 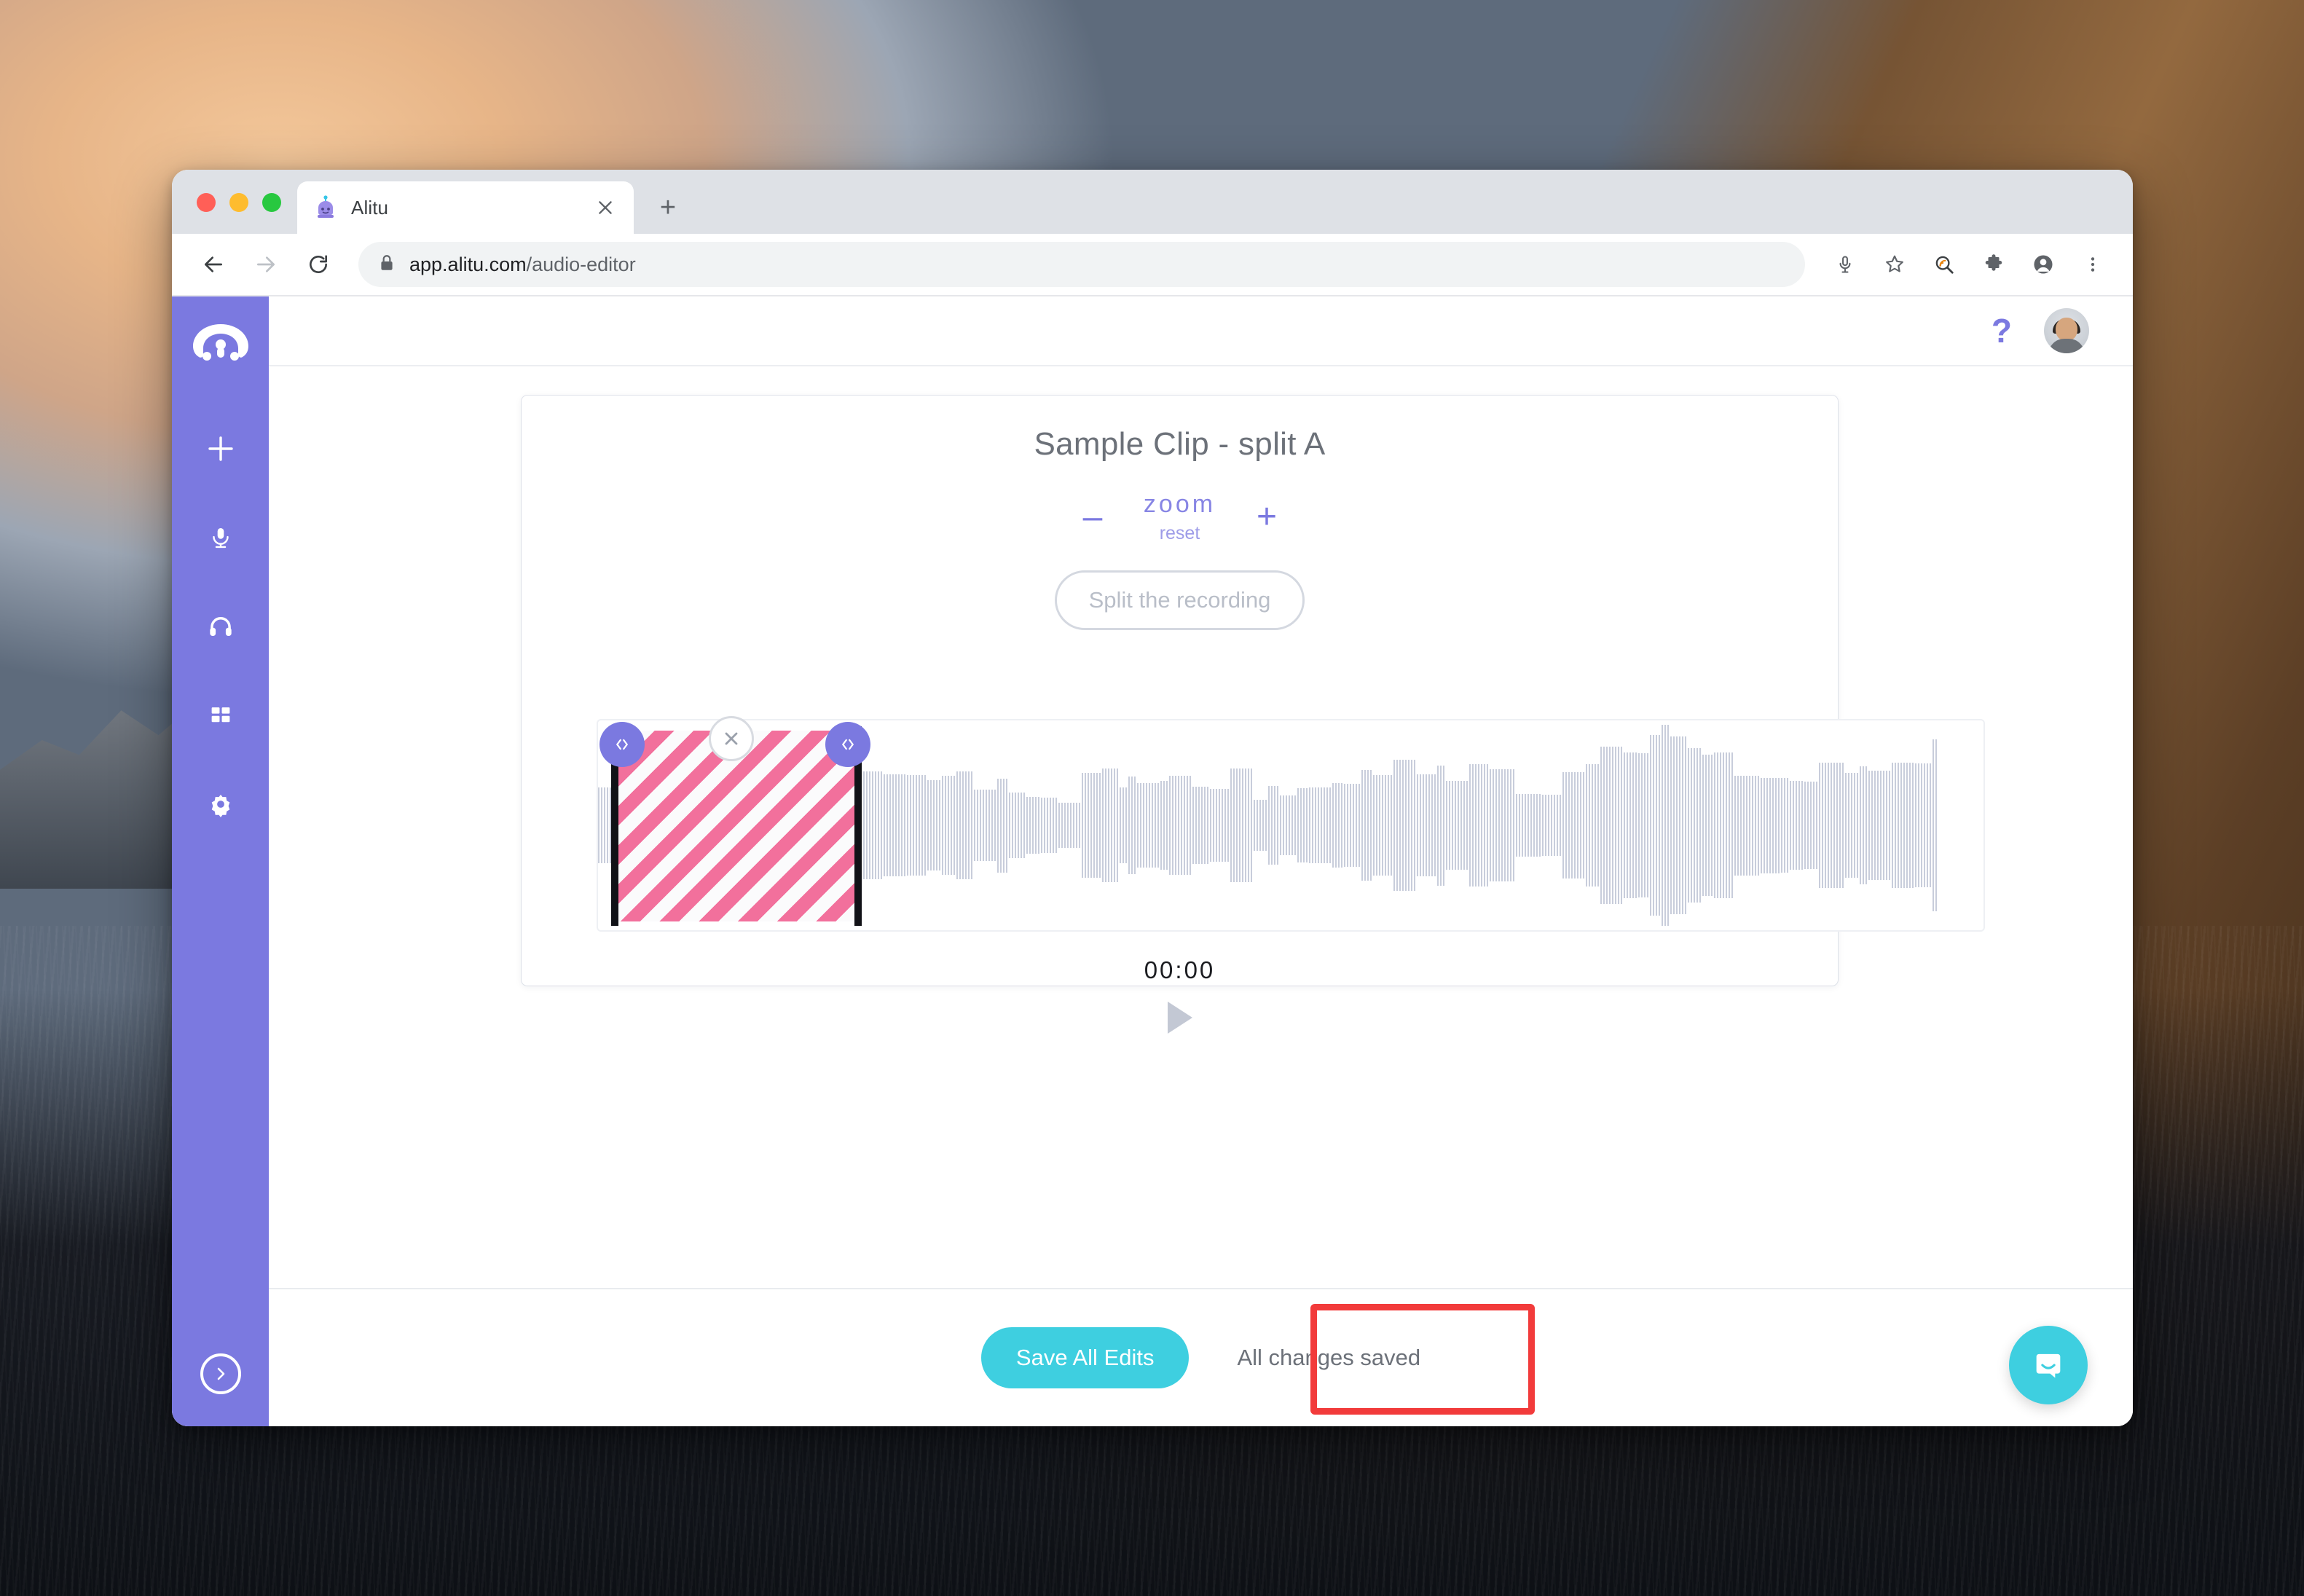 I want to click on sidebar-item-add-new, so click(x=220, y=448).